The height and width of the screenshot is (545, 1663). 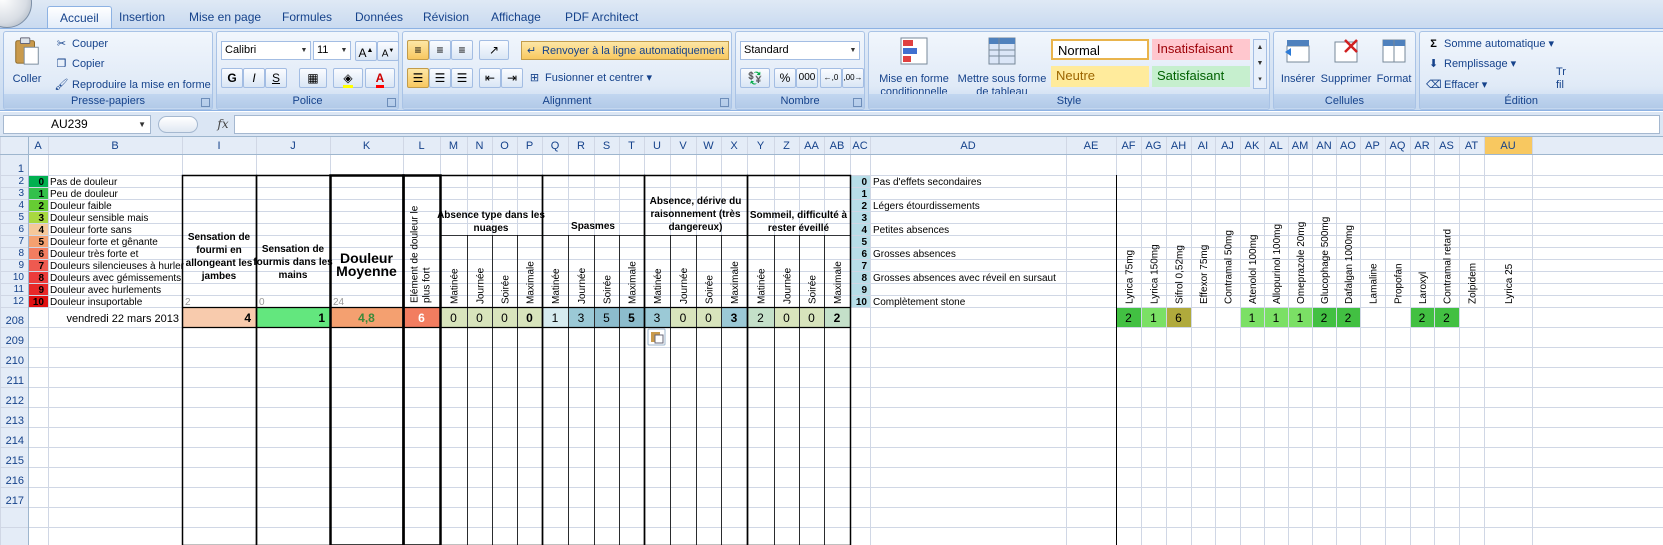 What do you see at coordinates (1275, 146) in the screenshot?
I see `column-header-al: AL` at bounding box center [1275, 146].